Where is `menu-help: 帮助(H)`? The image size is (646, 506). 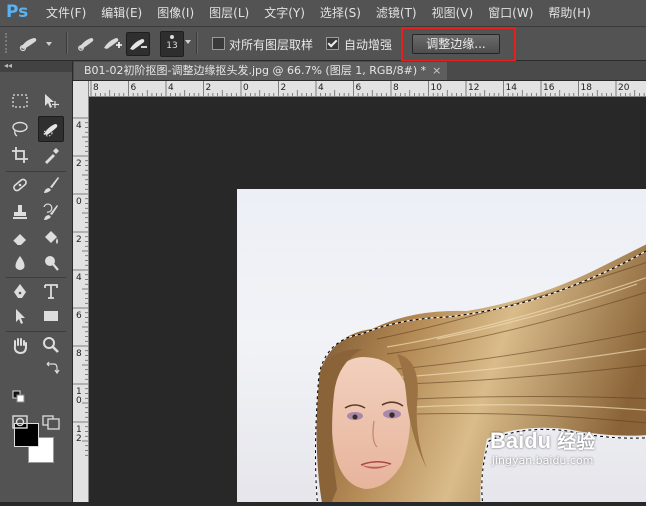
menu-help: 帮助(H) is located at coordinates (569, 13).